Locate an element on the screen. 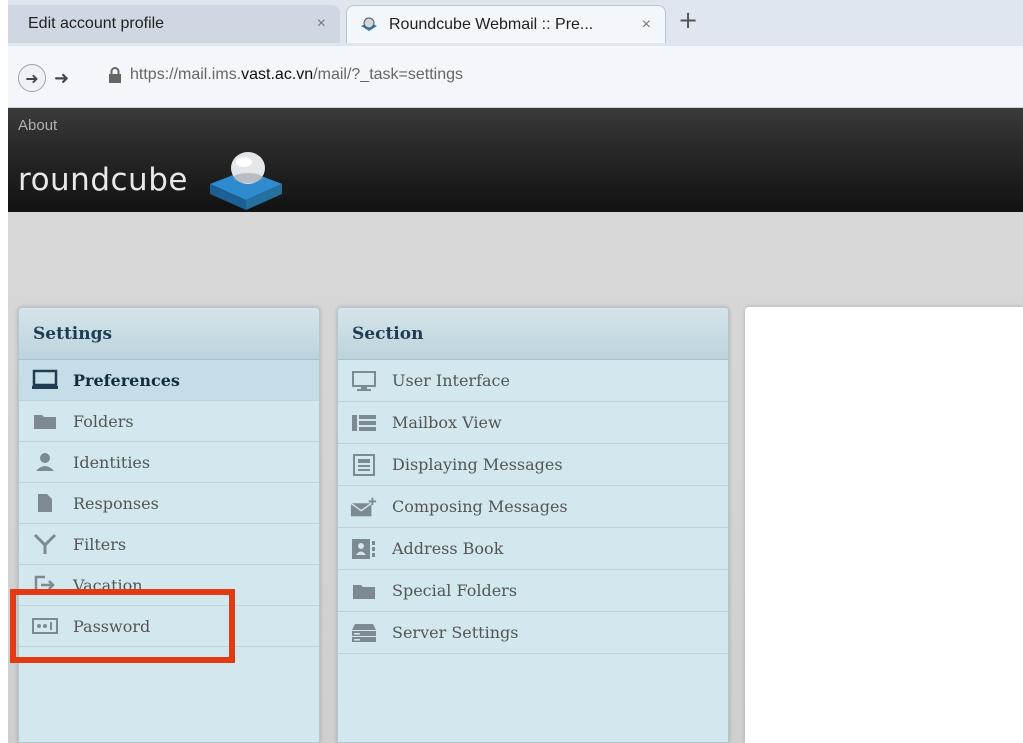 The height and width of the screenshot is (743, 1023). section-item-label: Composing Messages is located at coordinates (480, 506).